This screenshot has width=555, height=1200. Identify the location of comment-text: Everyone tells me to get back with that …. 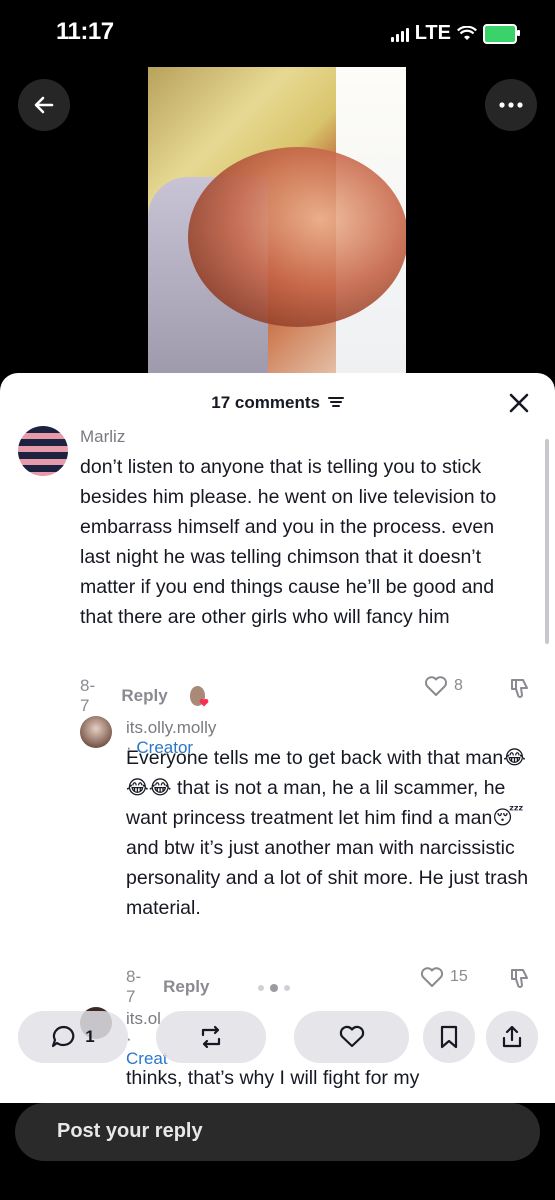
(327, 833).